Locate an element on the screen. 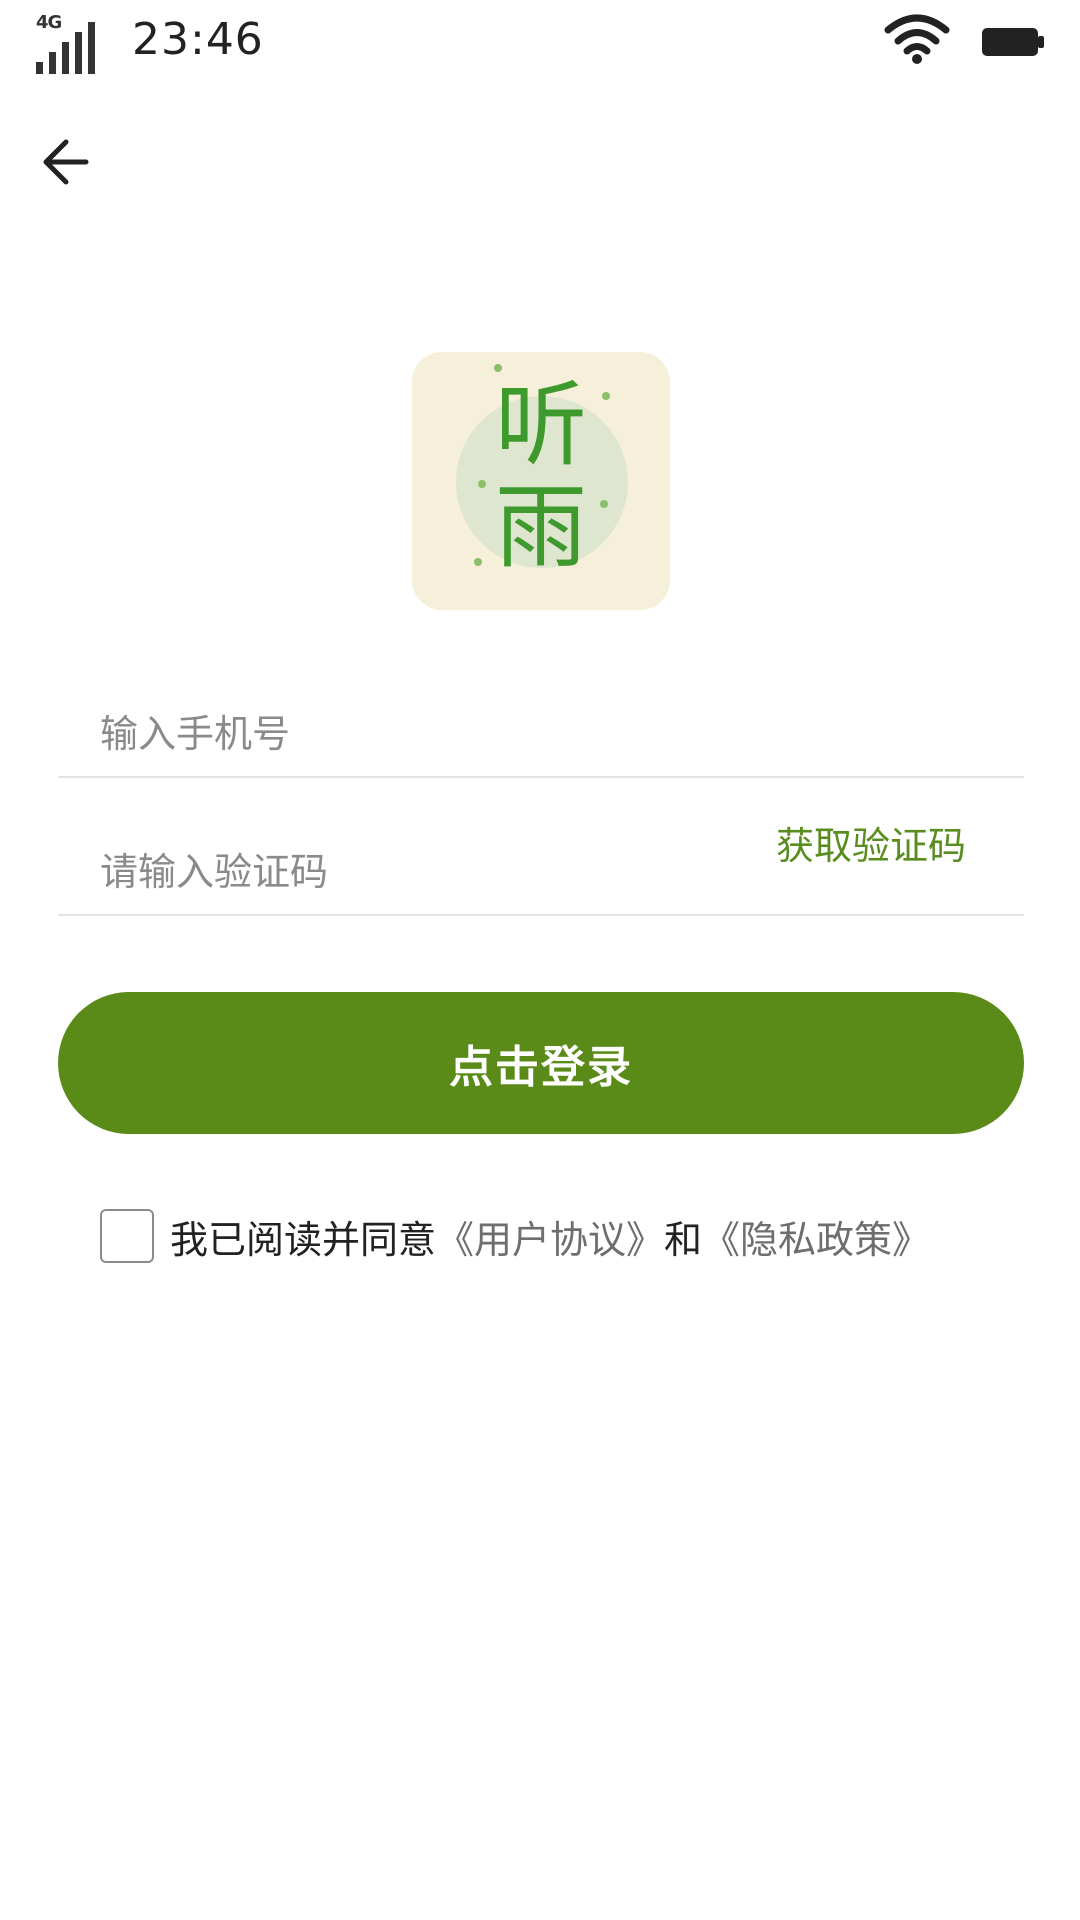 The height and width of the screenshot is (1920, 1080). code-field: 获取验证码 is located at coordinates (541, 847).